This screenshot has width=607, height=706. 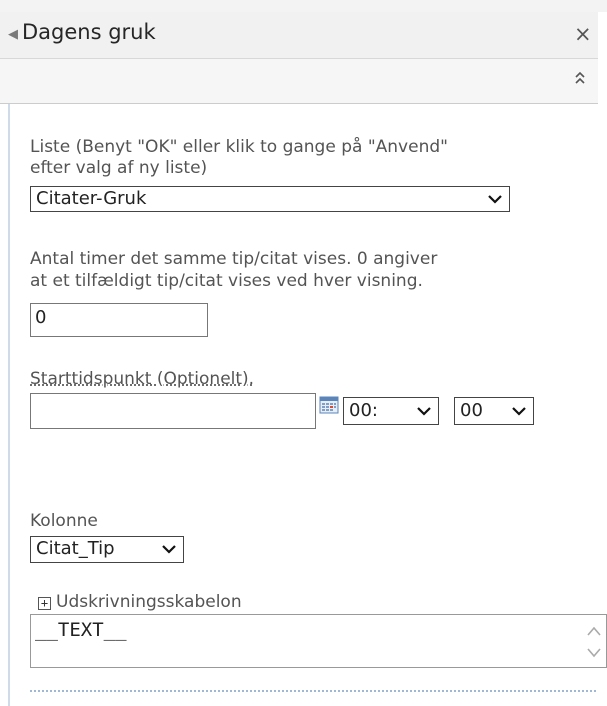 What do you see at coordinates (173, 411) in the screenshot?
I see `start-date-input` at bounding box center [173, 411].